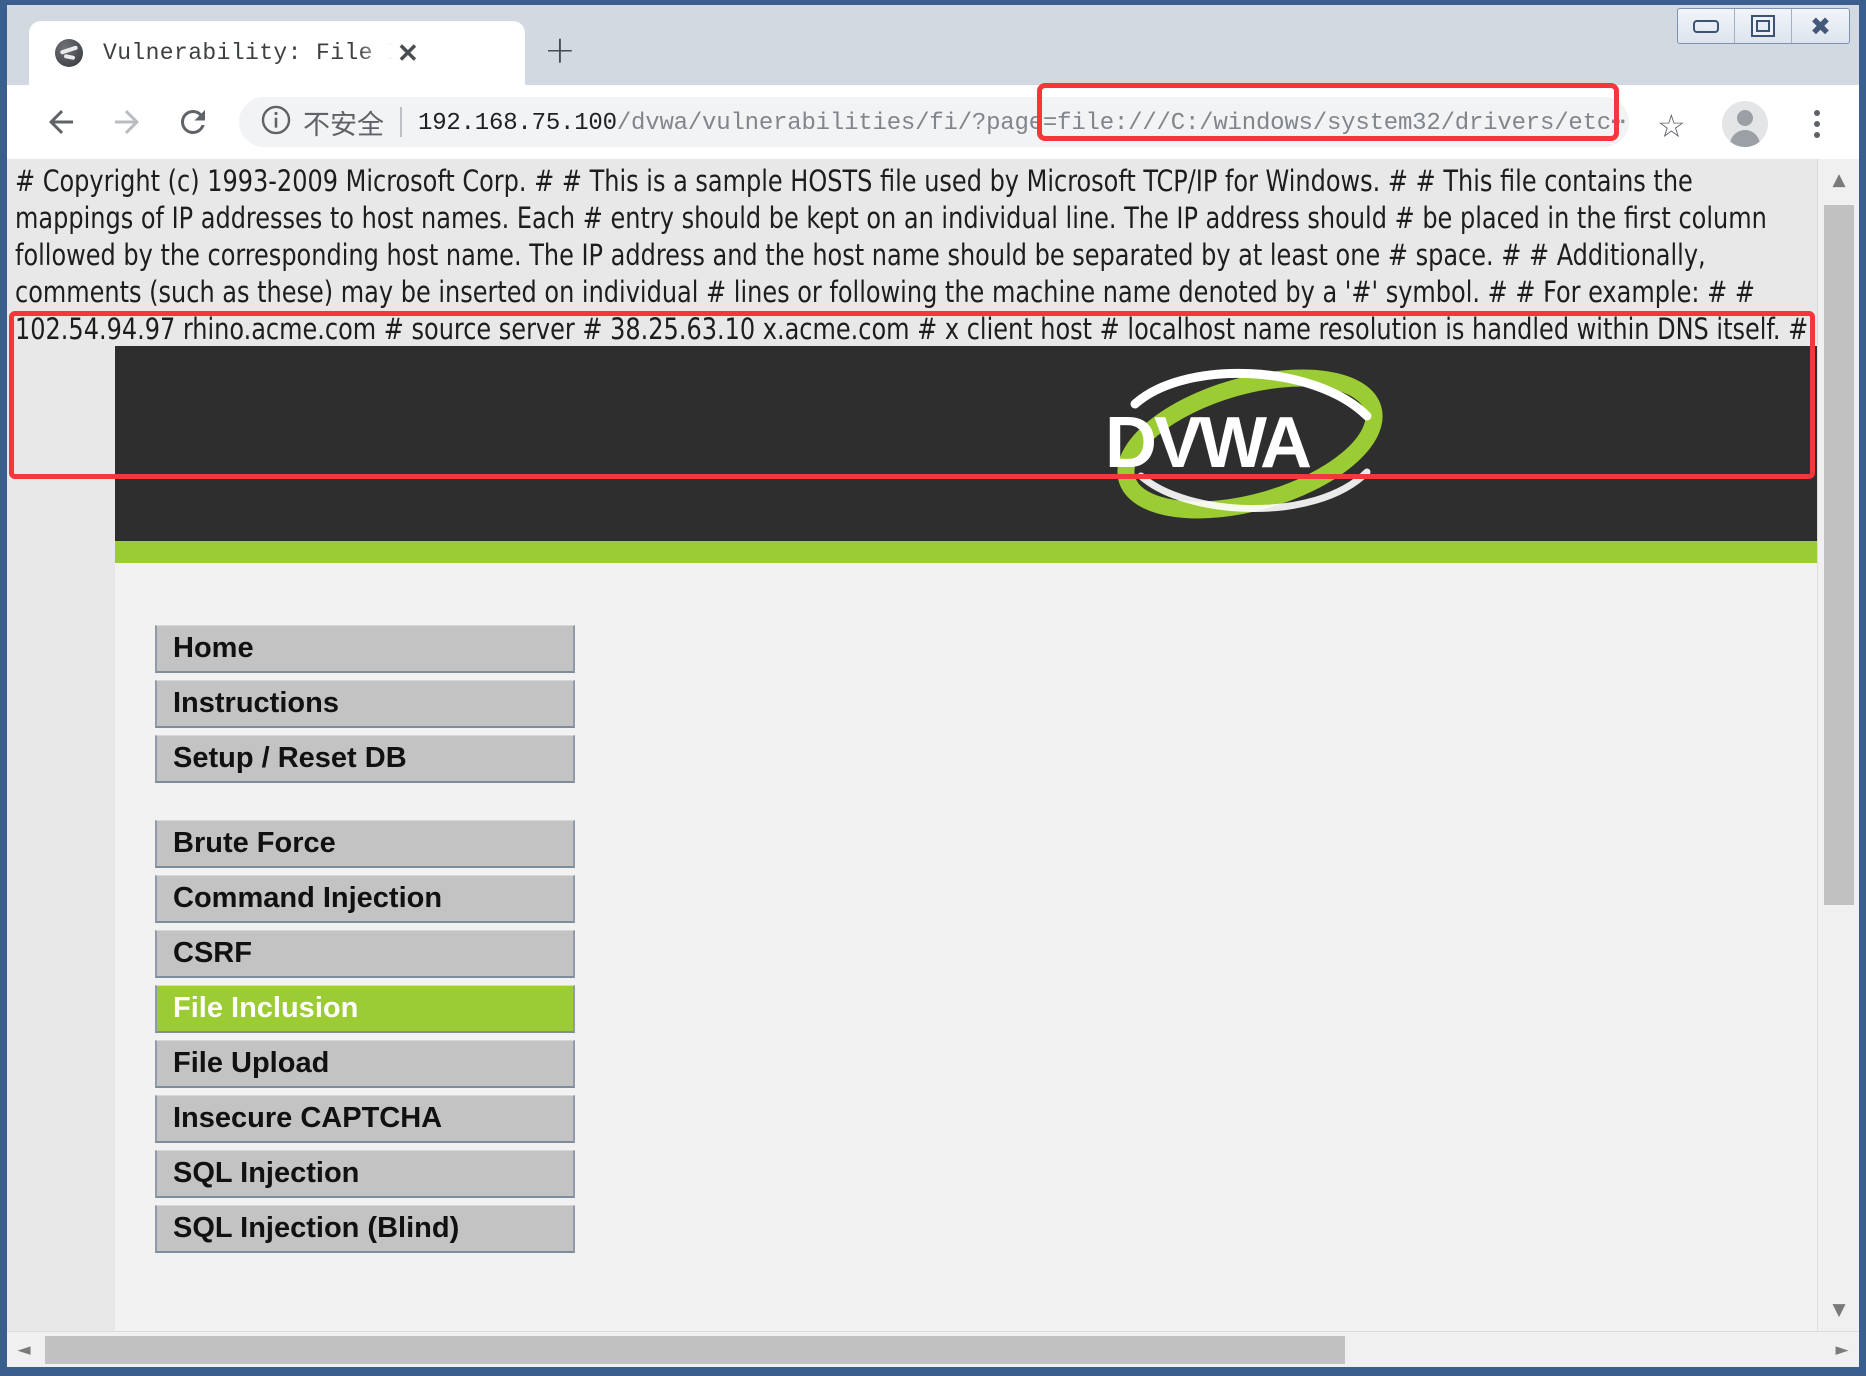 This screenshot has height=1376, width=1866. I want to click on sidebar-item-label: Instructions, so click(256, 703).